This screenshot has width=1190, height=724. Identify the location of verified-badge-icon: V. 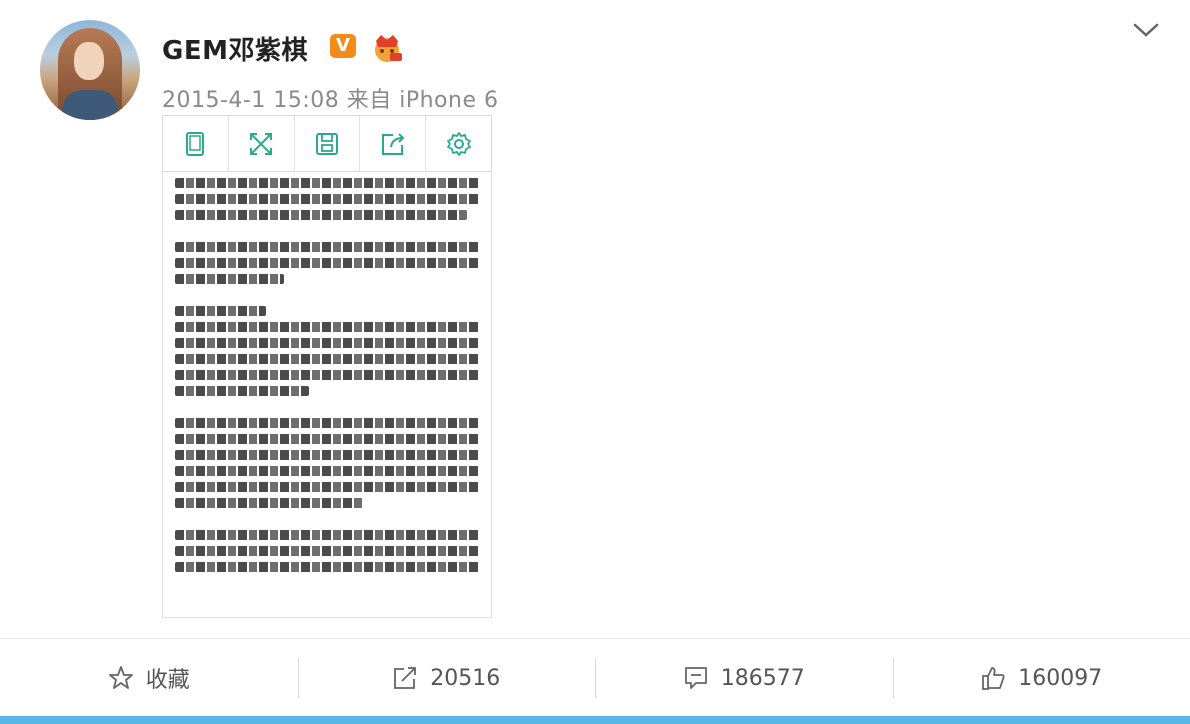
(343, 46).